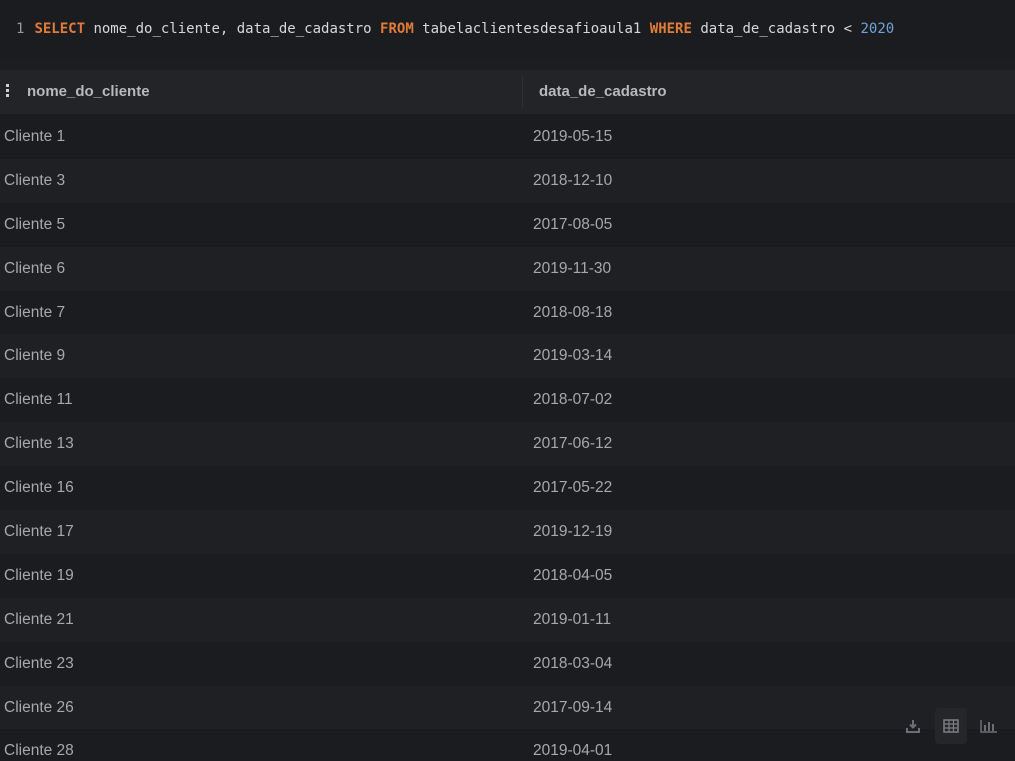  I want to click on table-icon, so click(951, 726).